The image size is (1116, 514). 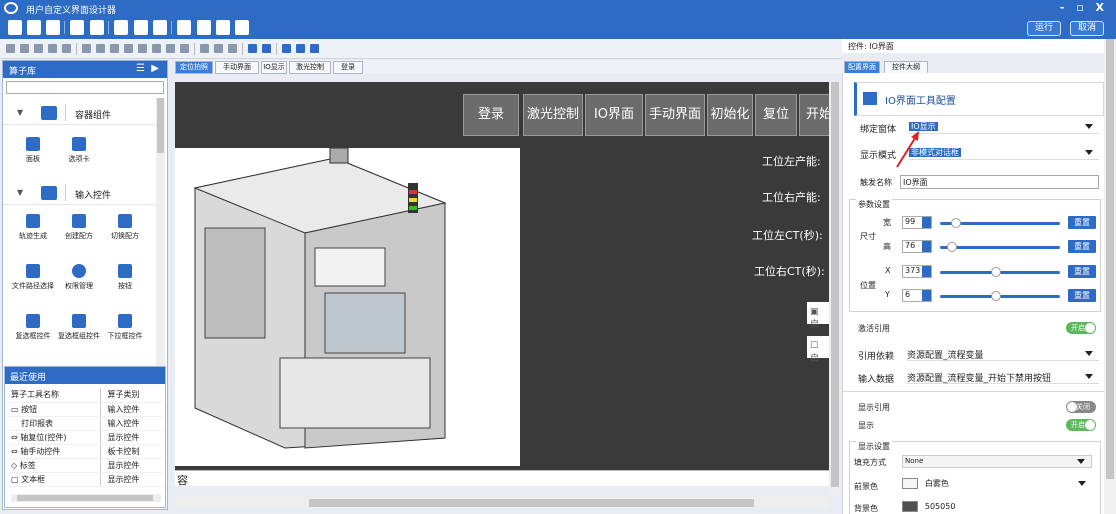 What do you see at coordinates (184, 27) in the screenshot?
I see `copy-window-icon` at bounding box center [184, 27].